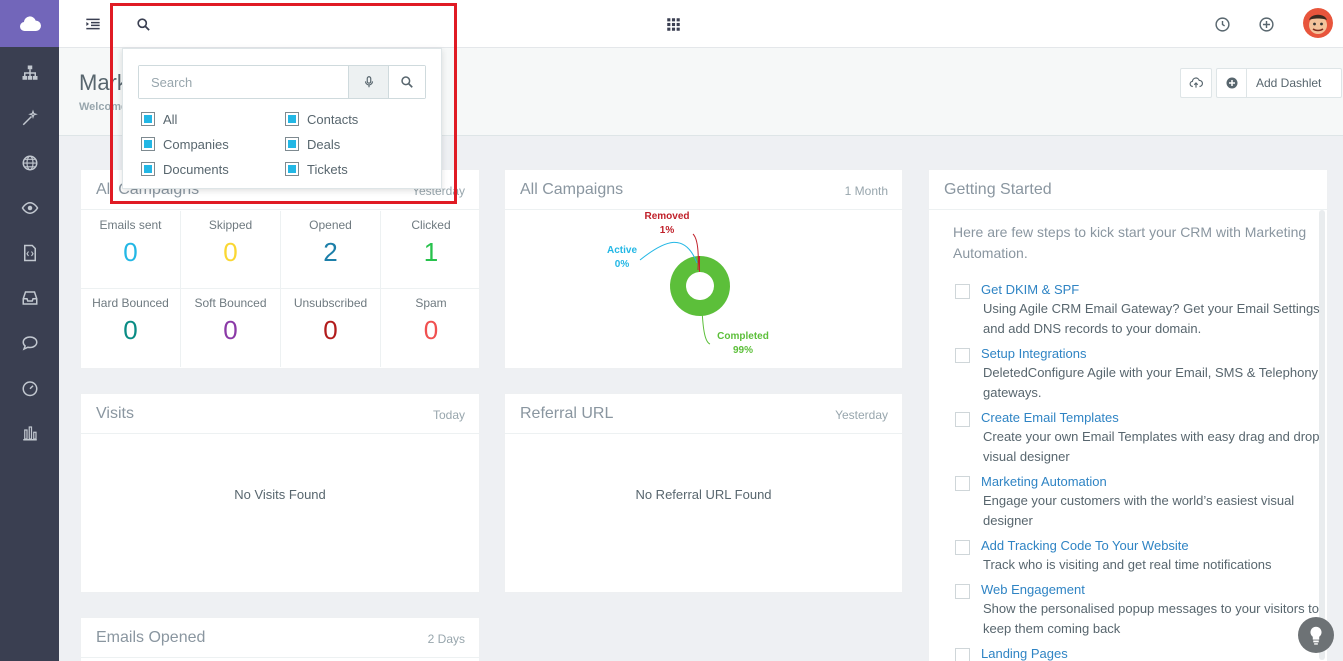  What do you see at coordinates (231, 250) in the screenshot?
I see `stat-skipped: Skipped 0` at bounding box center [231, 250].